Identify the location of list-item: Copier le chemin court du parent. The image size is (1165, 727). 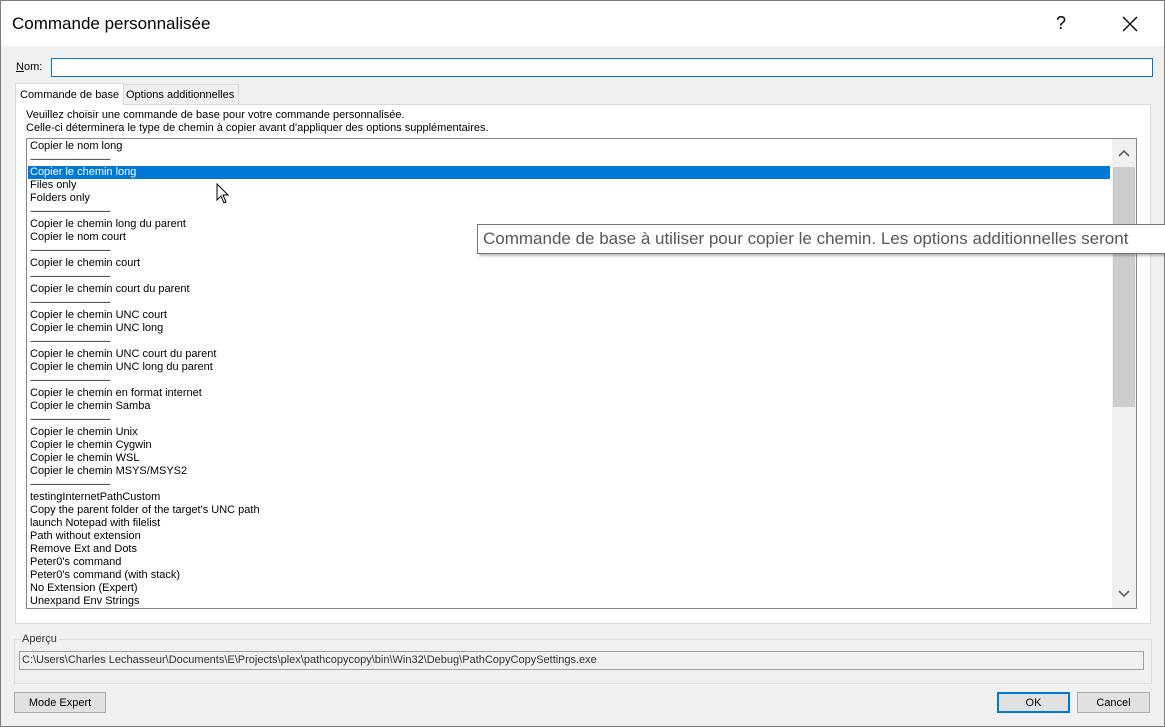
(569, 289).